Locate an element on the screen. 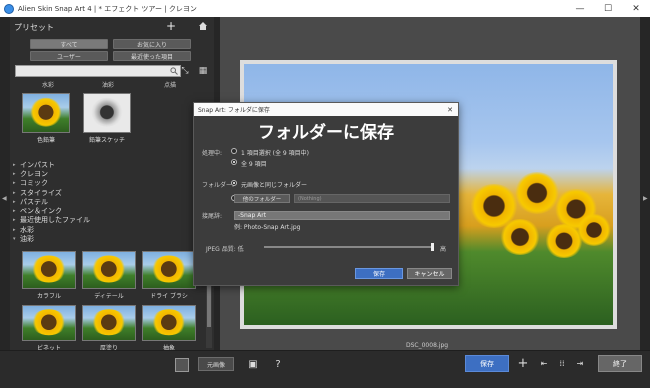 The width and height of the screenshot is (650, 388). tree-item: ▸ パステル is located at coordinates (112, 201).